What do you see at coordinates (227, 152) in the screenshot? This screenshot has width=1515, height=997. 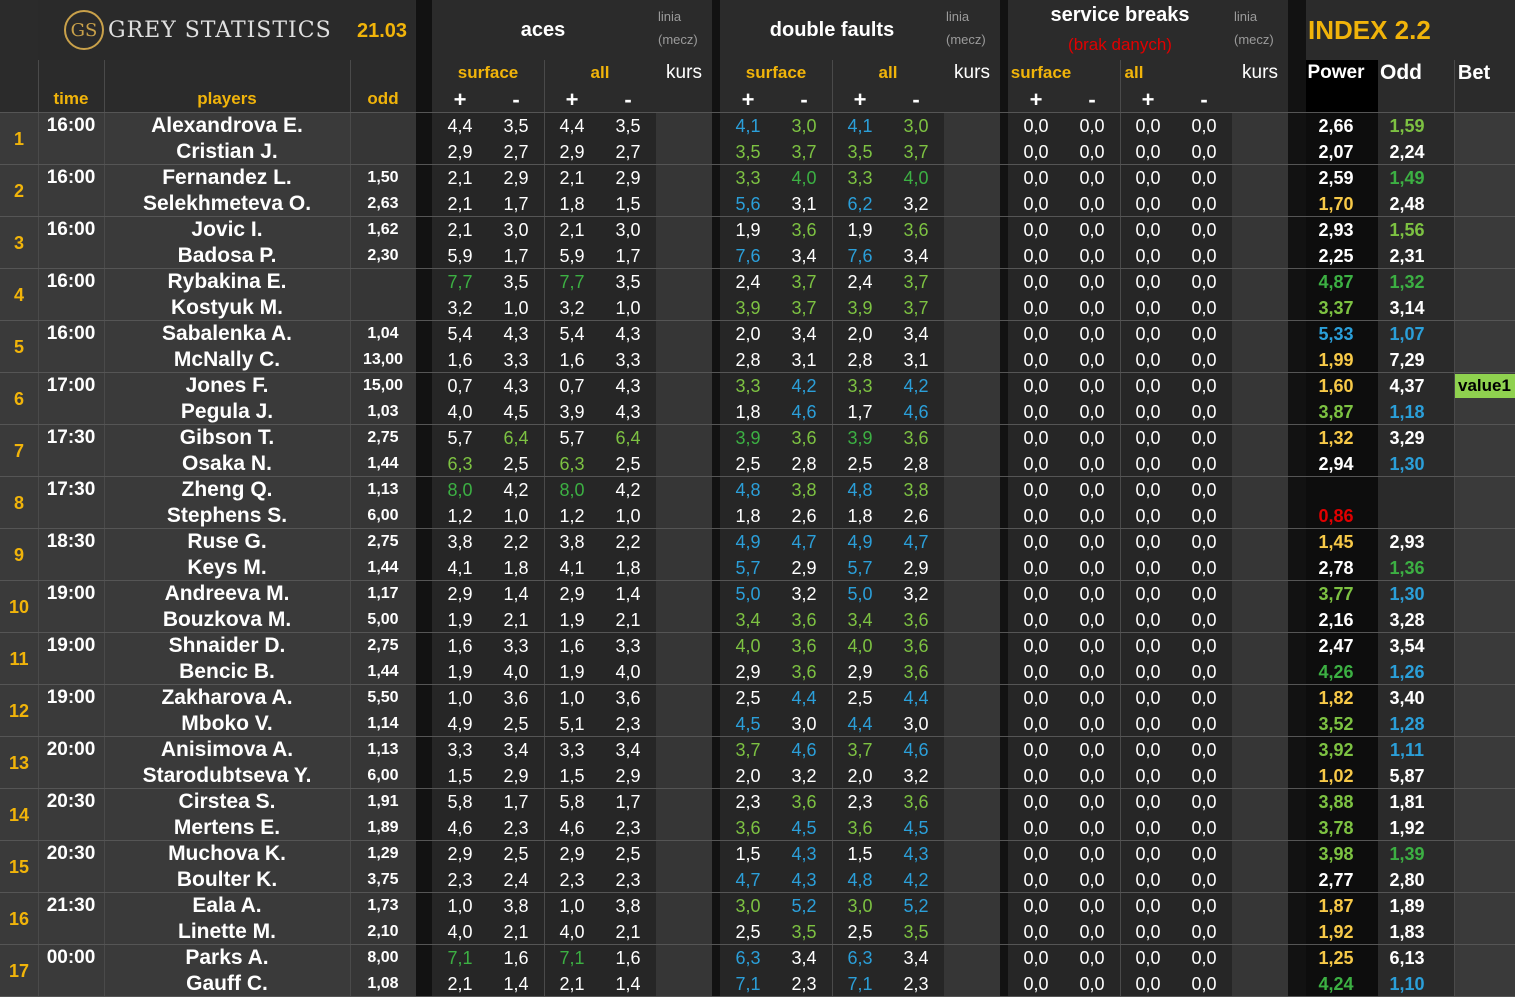 I see `player-name: Cristian J.` at bounding box center [227, 152].